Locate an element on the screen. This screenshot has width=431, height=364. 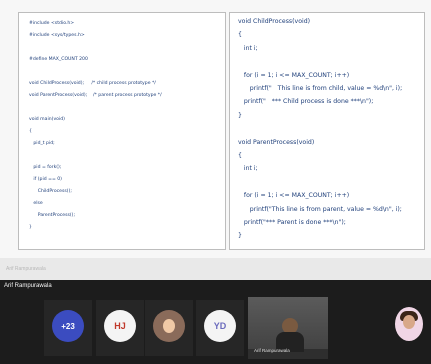
screen-share-strip: Arif Rampurawala is located at coordinates (215, 269).